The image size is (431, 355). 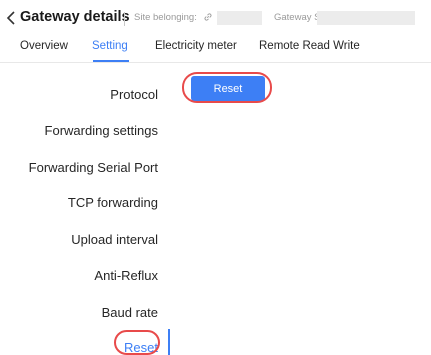 I want to click on menu-item-forwarding-serial-port: Forwarding Serial Port, so click(x=93, y=167).